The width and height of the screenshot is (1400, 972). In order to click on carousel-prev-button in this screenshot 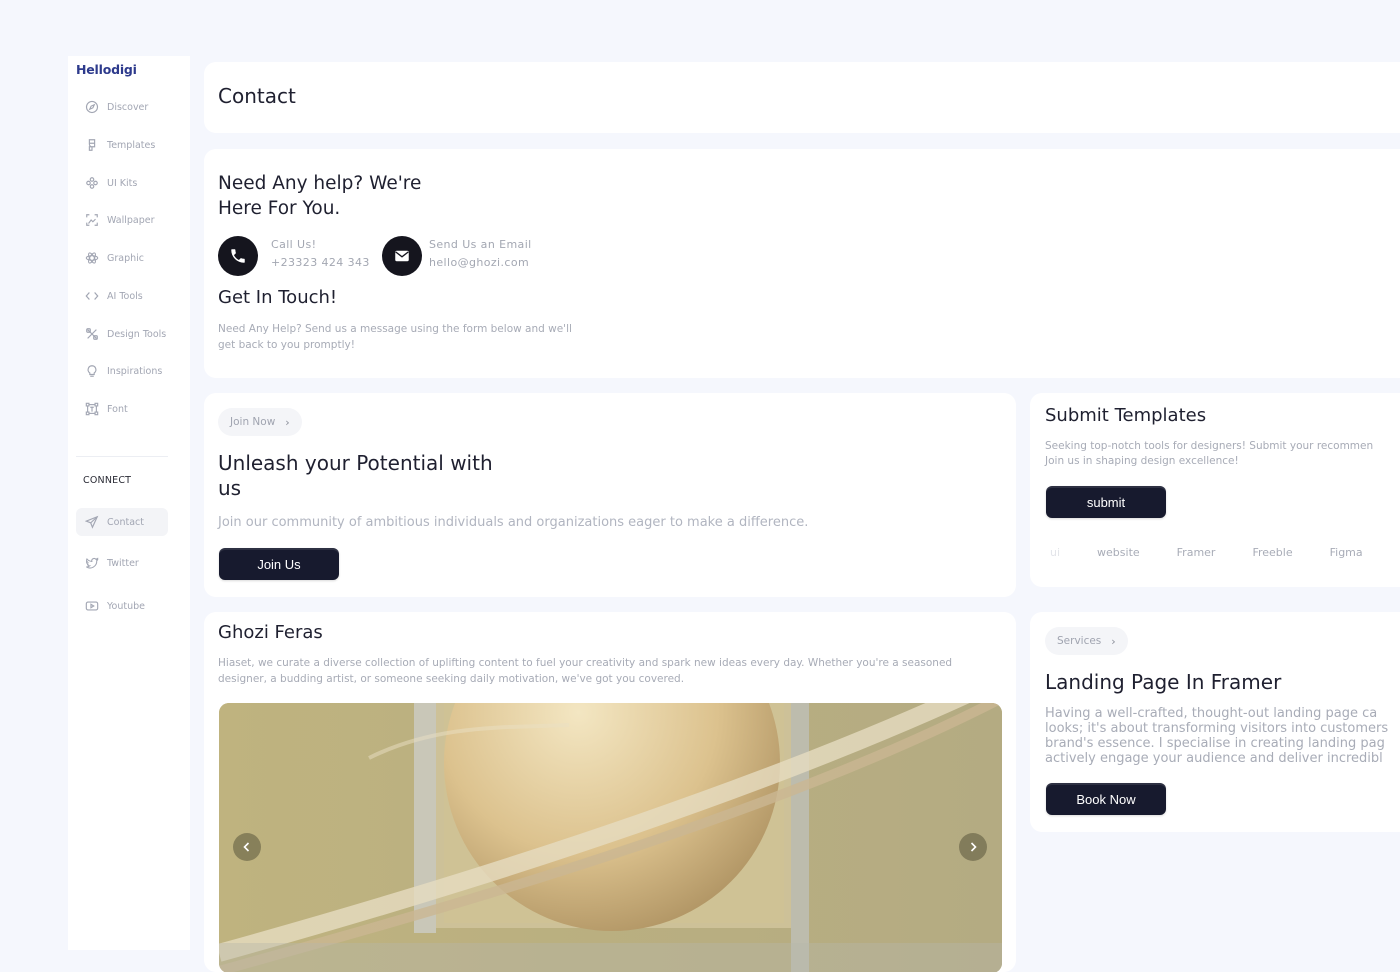, I will do `click(247, 847)`.